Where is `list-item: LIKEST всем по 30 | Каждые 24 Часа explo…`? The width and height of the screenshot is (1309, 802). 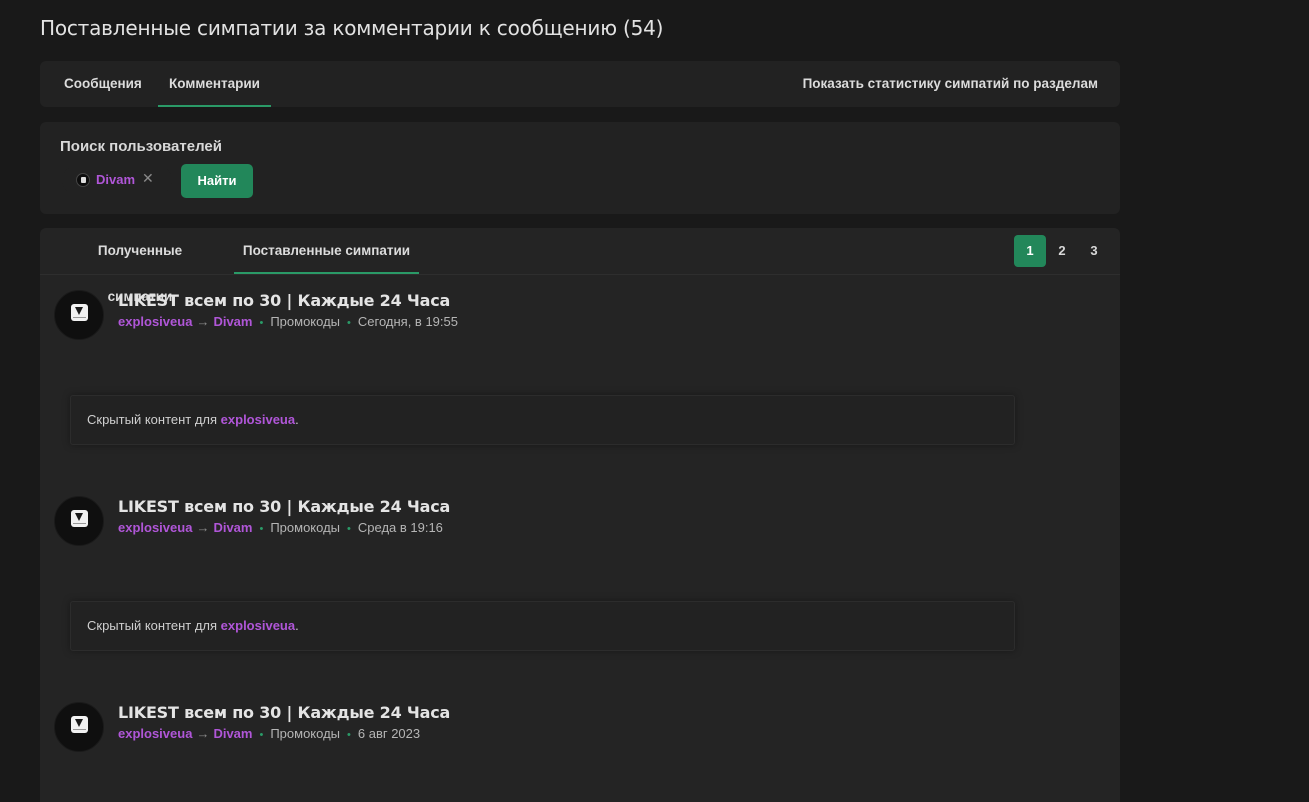 list-item: LIKEST всем по 30 | Каждые 24 Часа explo… is located at coordinates (580, 744).